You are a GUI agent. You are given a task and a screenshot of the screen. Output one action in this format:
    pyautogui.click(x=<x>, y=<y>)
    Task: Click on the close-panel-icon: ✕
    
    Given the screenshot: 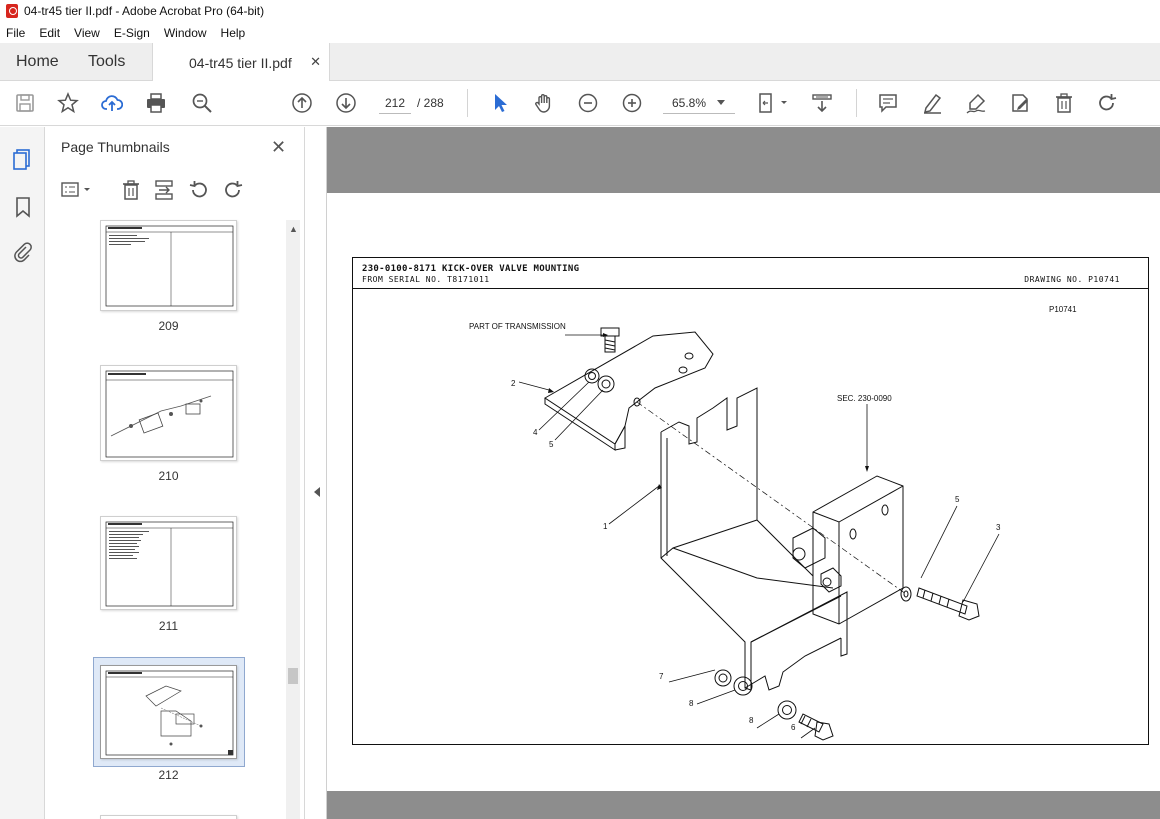 What is the action you would take?
    pyautogui.click(x=278, y=147)
    